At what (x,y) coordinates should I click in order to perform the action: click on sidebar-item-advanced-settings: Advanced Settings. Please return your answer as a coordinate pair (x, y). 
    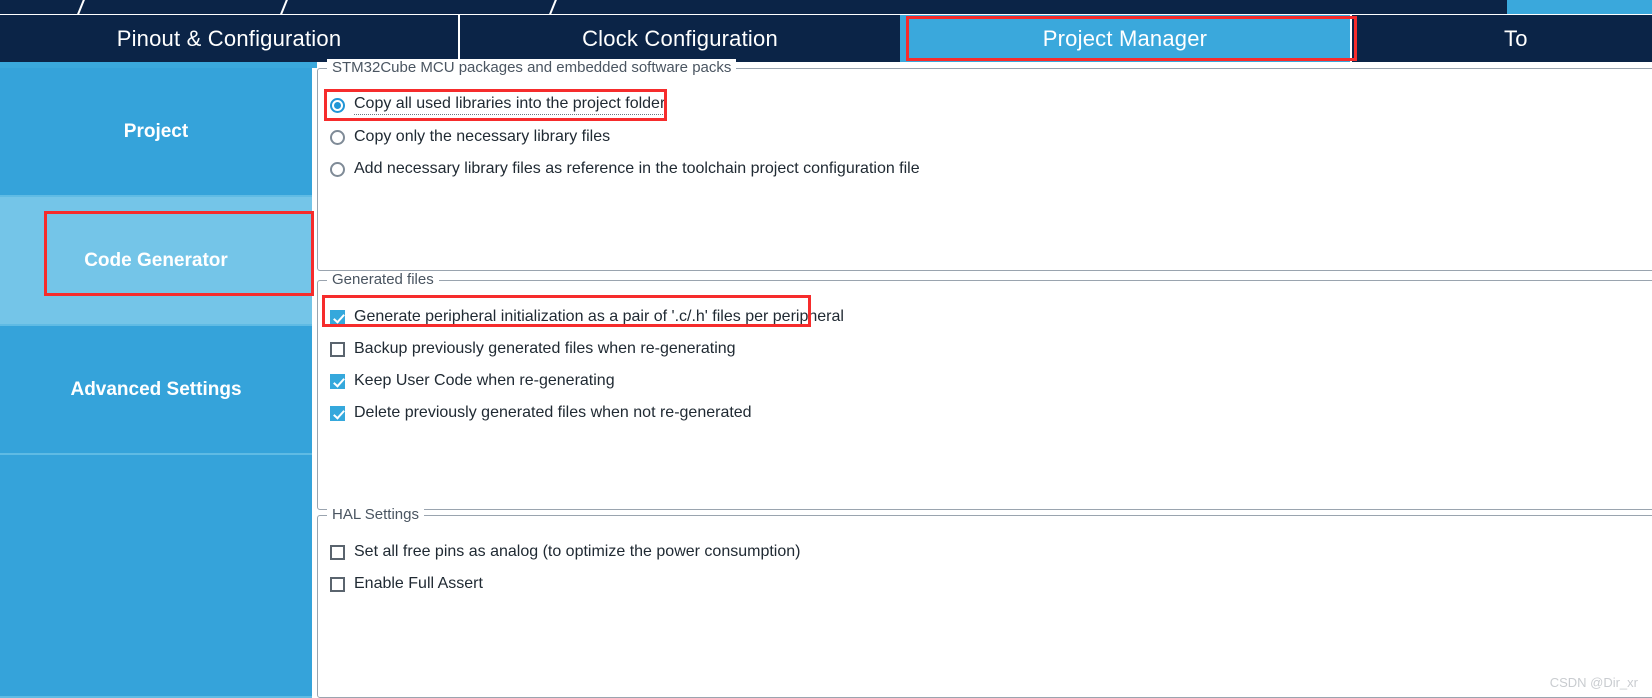
    Looking at the image, I should click on (156, 390).